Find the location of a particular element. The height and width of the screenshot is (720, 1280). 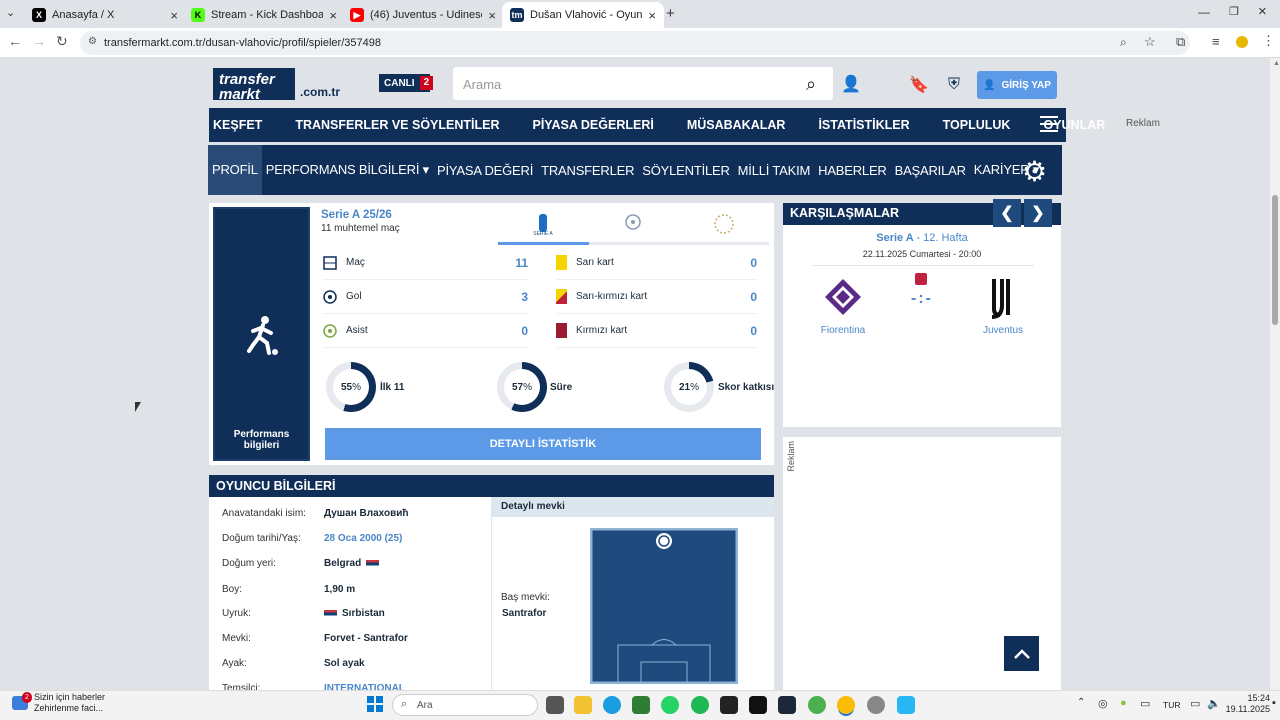

taskbar-search: ⌕ Ara is located at coordinates (465, 705).